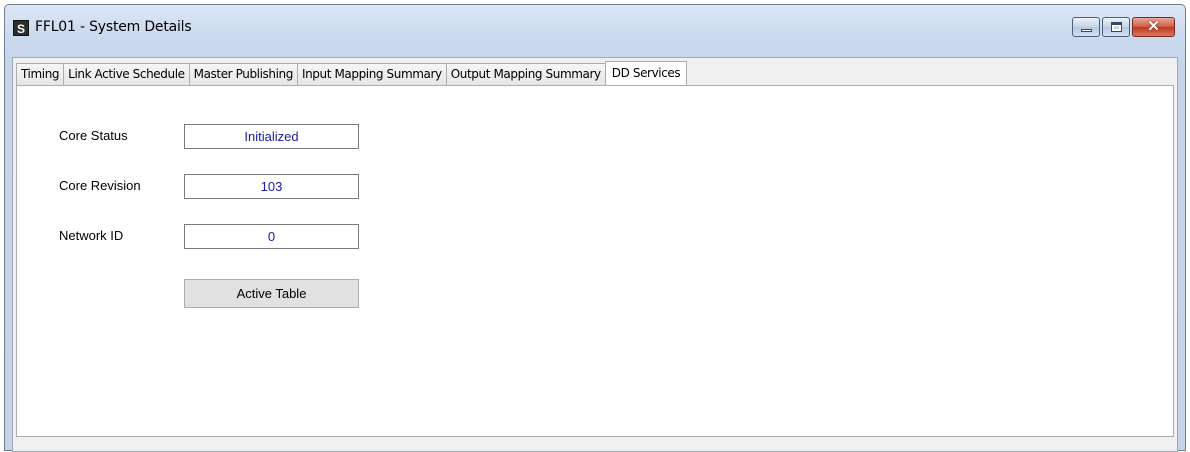 Image resolution: width=1190 pixels, height=452 pixels. I want to click on tab-input-mapping-summary: Input Mapping Summary, so click(371, 74).